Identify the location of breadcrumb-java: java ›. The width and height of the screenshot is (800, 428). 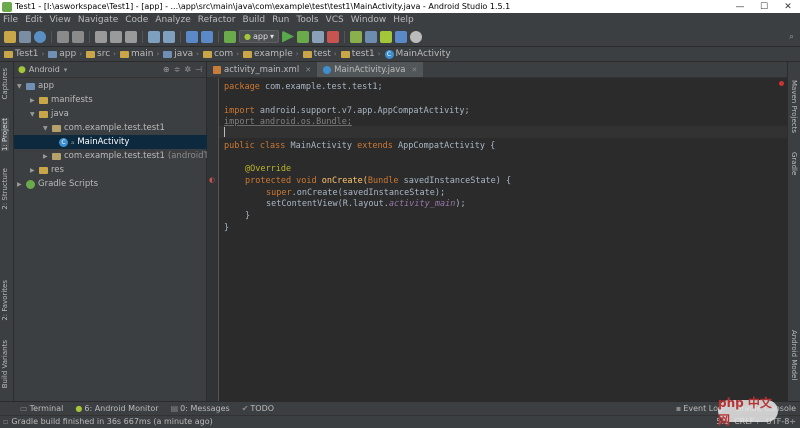
(181, 54).